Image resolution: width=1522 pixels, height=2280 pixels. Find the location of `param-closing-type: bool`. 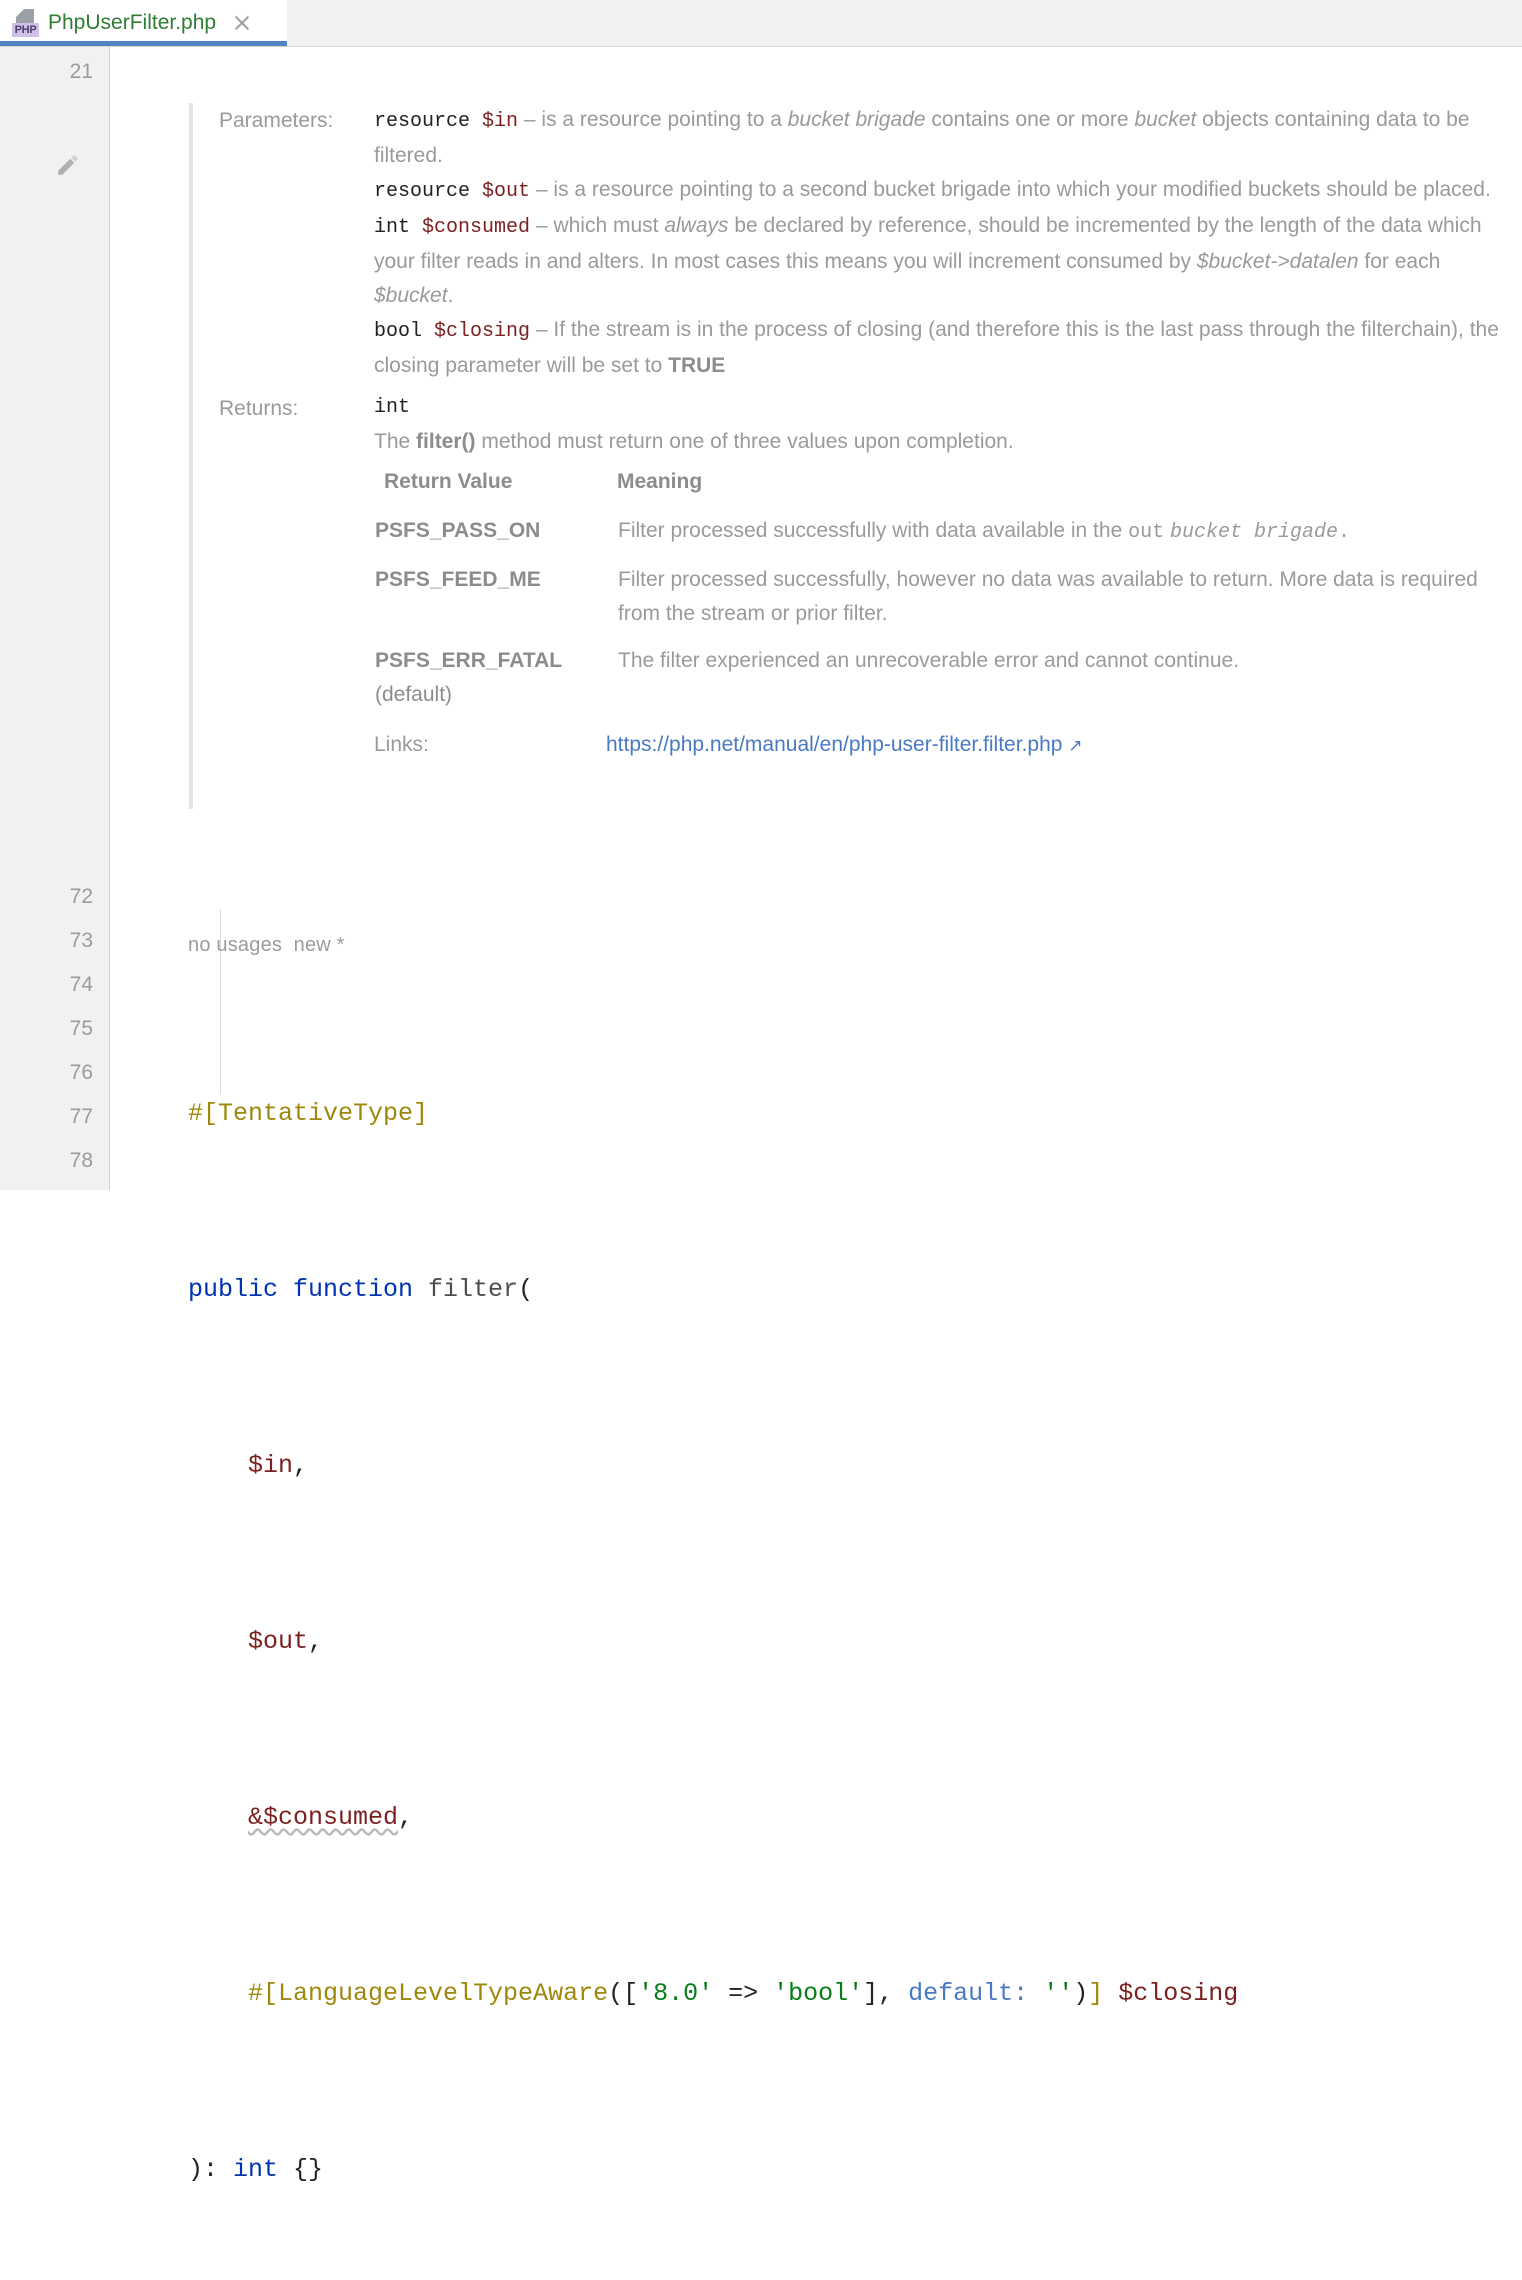

param-closing-type: bool is located at coordinates (398, 331).